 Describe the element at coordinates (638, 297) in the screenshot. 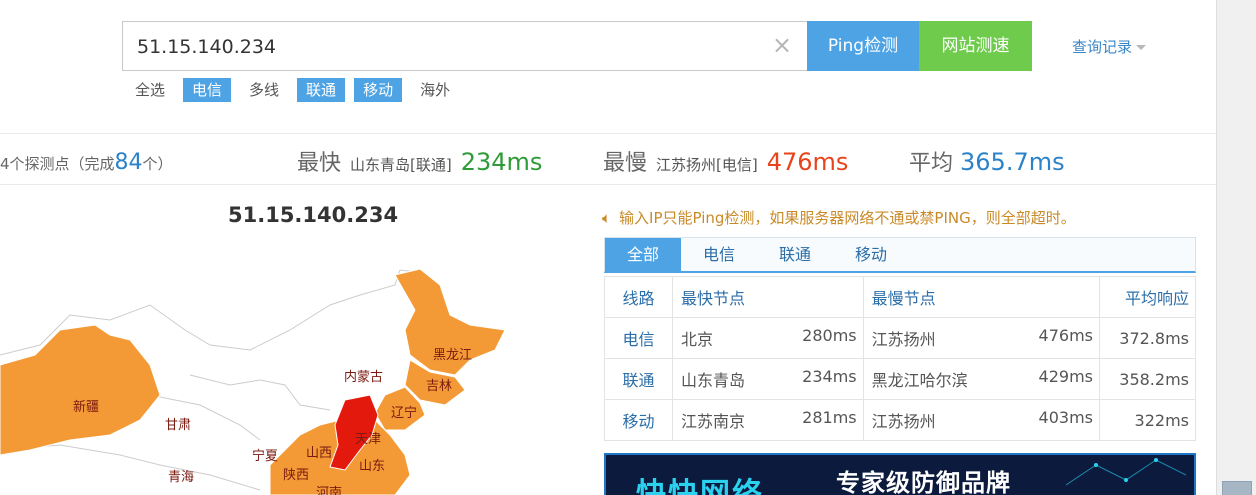

I see `header-line: 线路` at that location.